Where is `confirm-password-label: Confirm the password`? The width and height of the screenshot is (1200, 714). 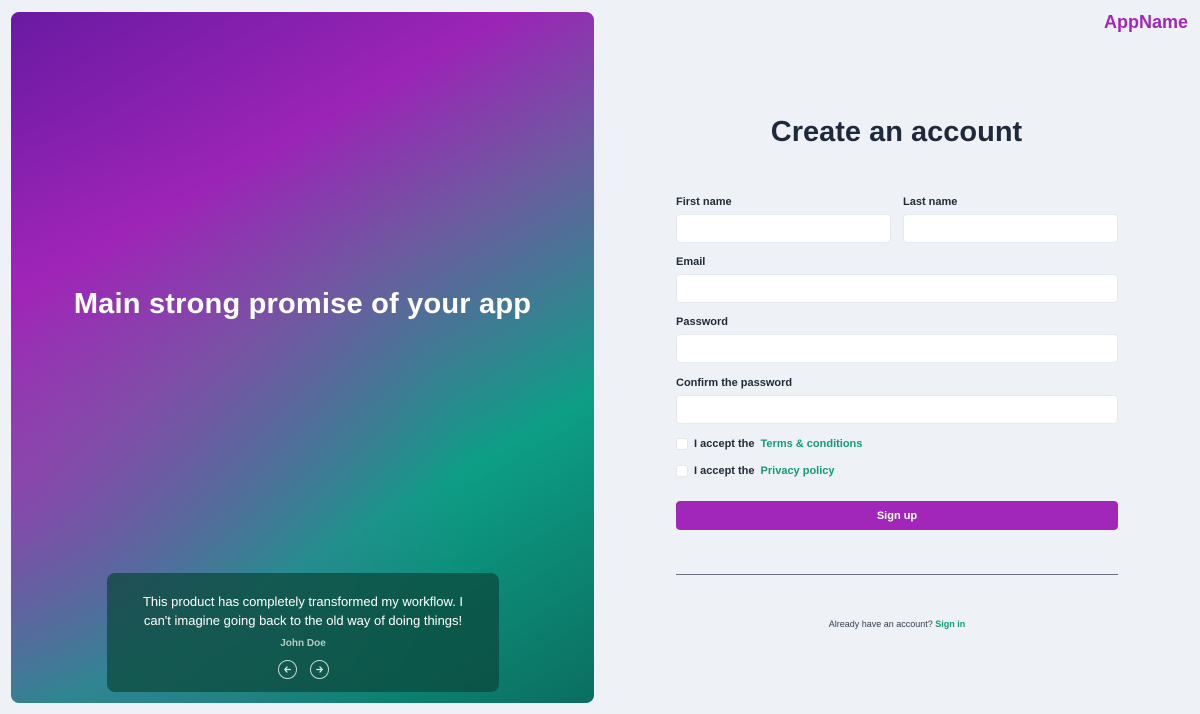
confirm-password-label: Confirm the password is located at coordinates (734, 383).